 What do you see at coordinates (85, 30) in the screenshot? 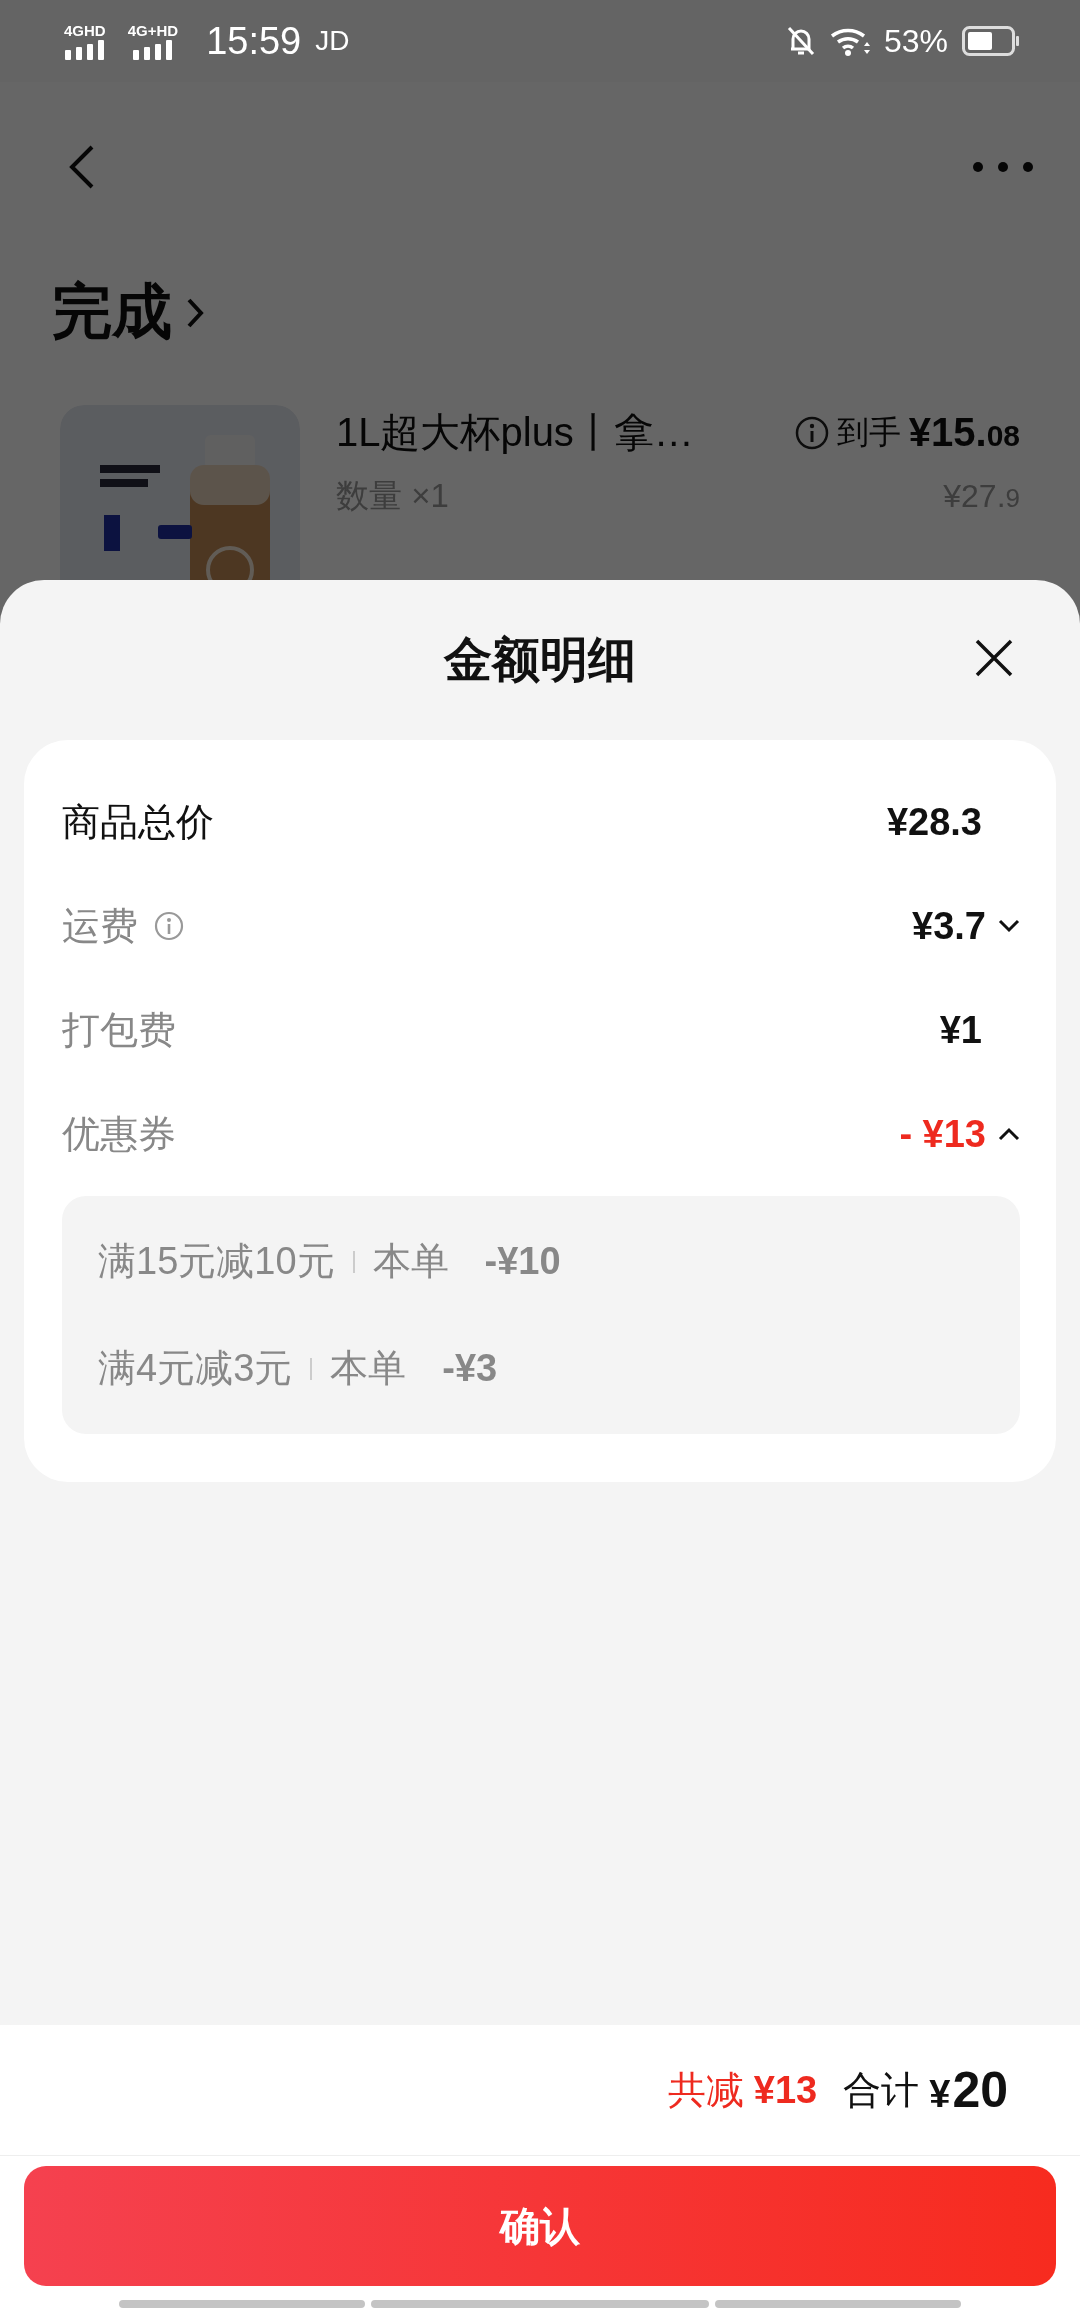
I see `network-label: 4GHD` at bounding box center [85, 30].